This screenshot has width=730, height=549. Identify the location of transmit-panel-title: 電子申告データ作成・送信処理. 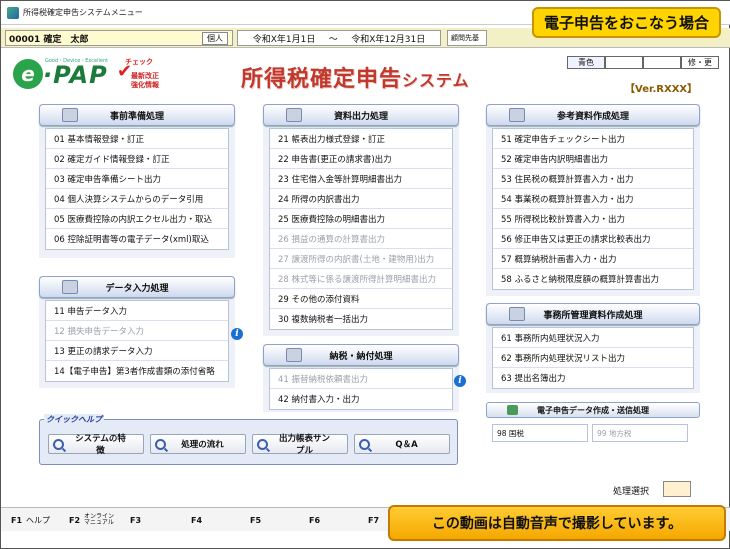
(593, 410).